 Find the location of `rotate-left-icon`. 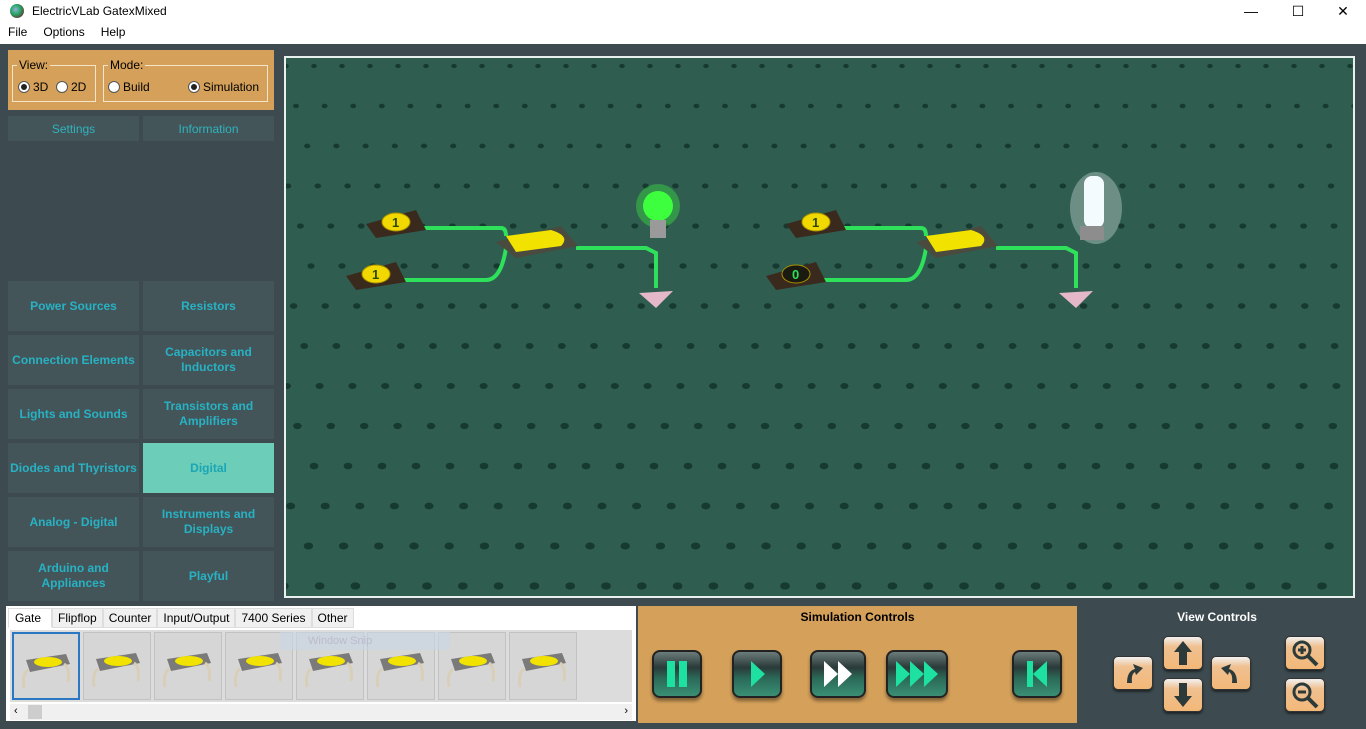

rotate-left-icon is located at coordinates (1135, 673).